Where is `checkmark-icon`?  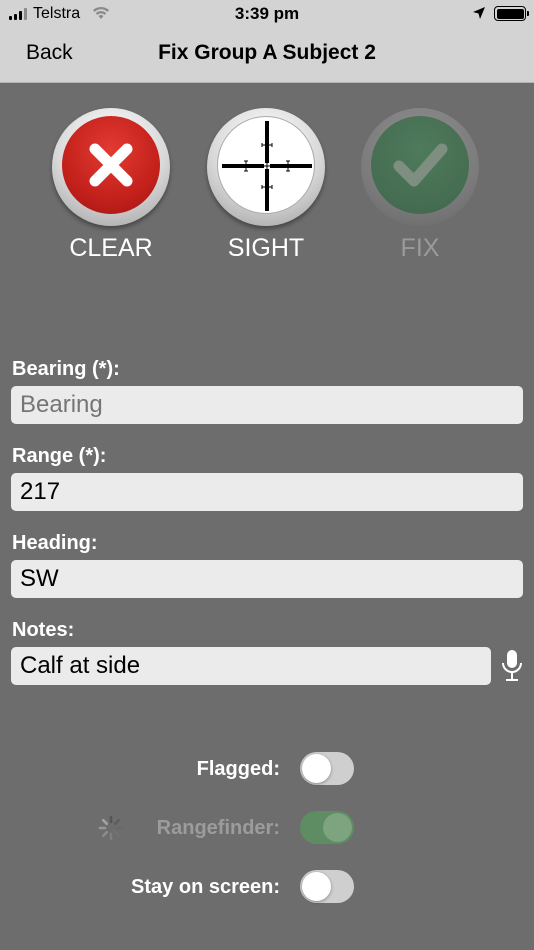 checkmark-icon is located at coordinates (420, 165).